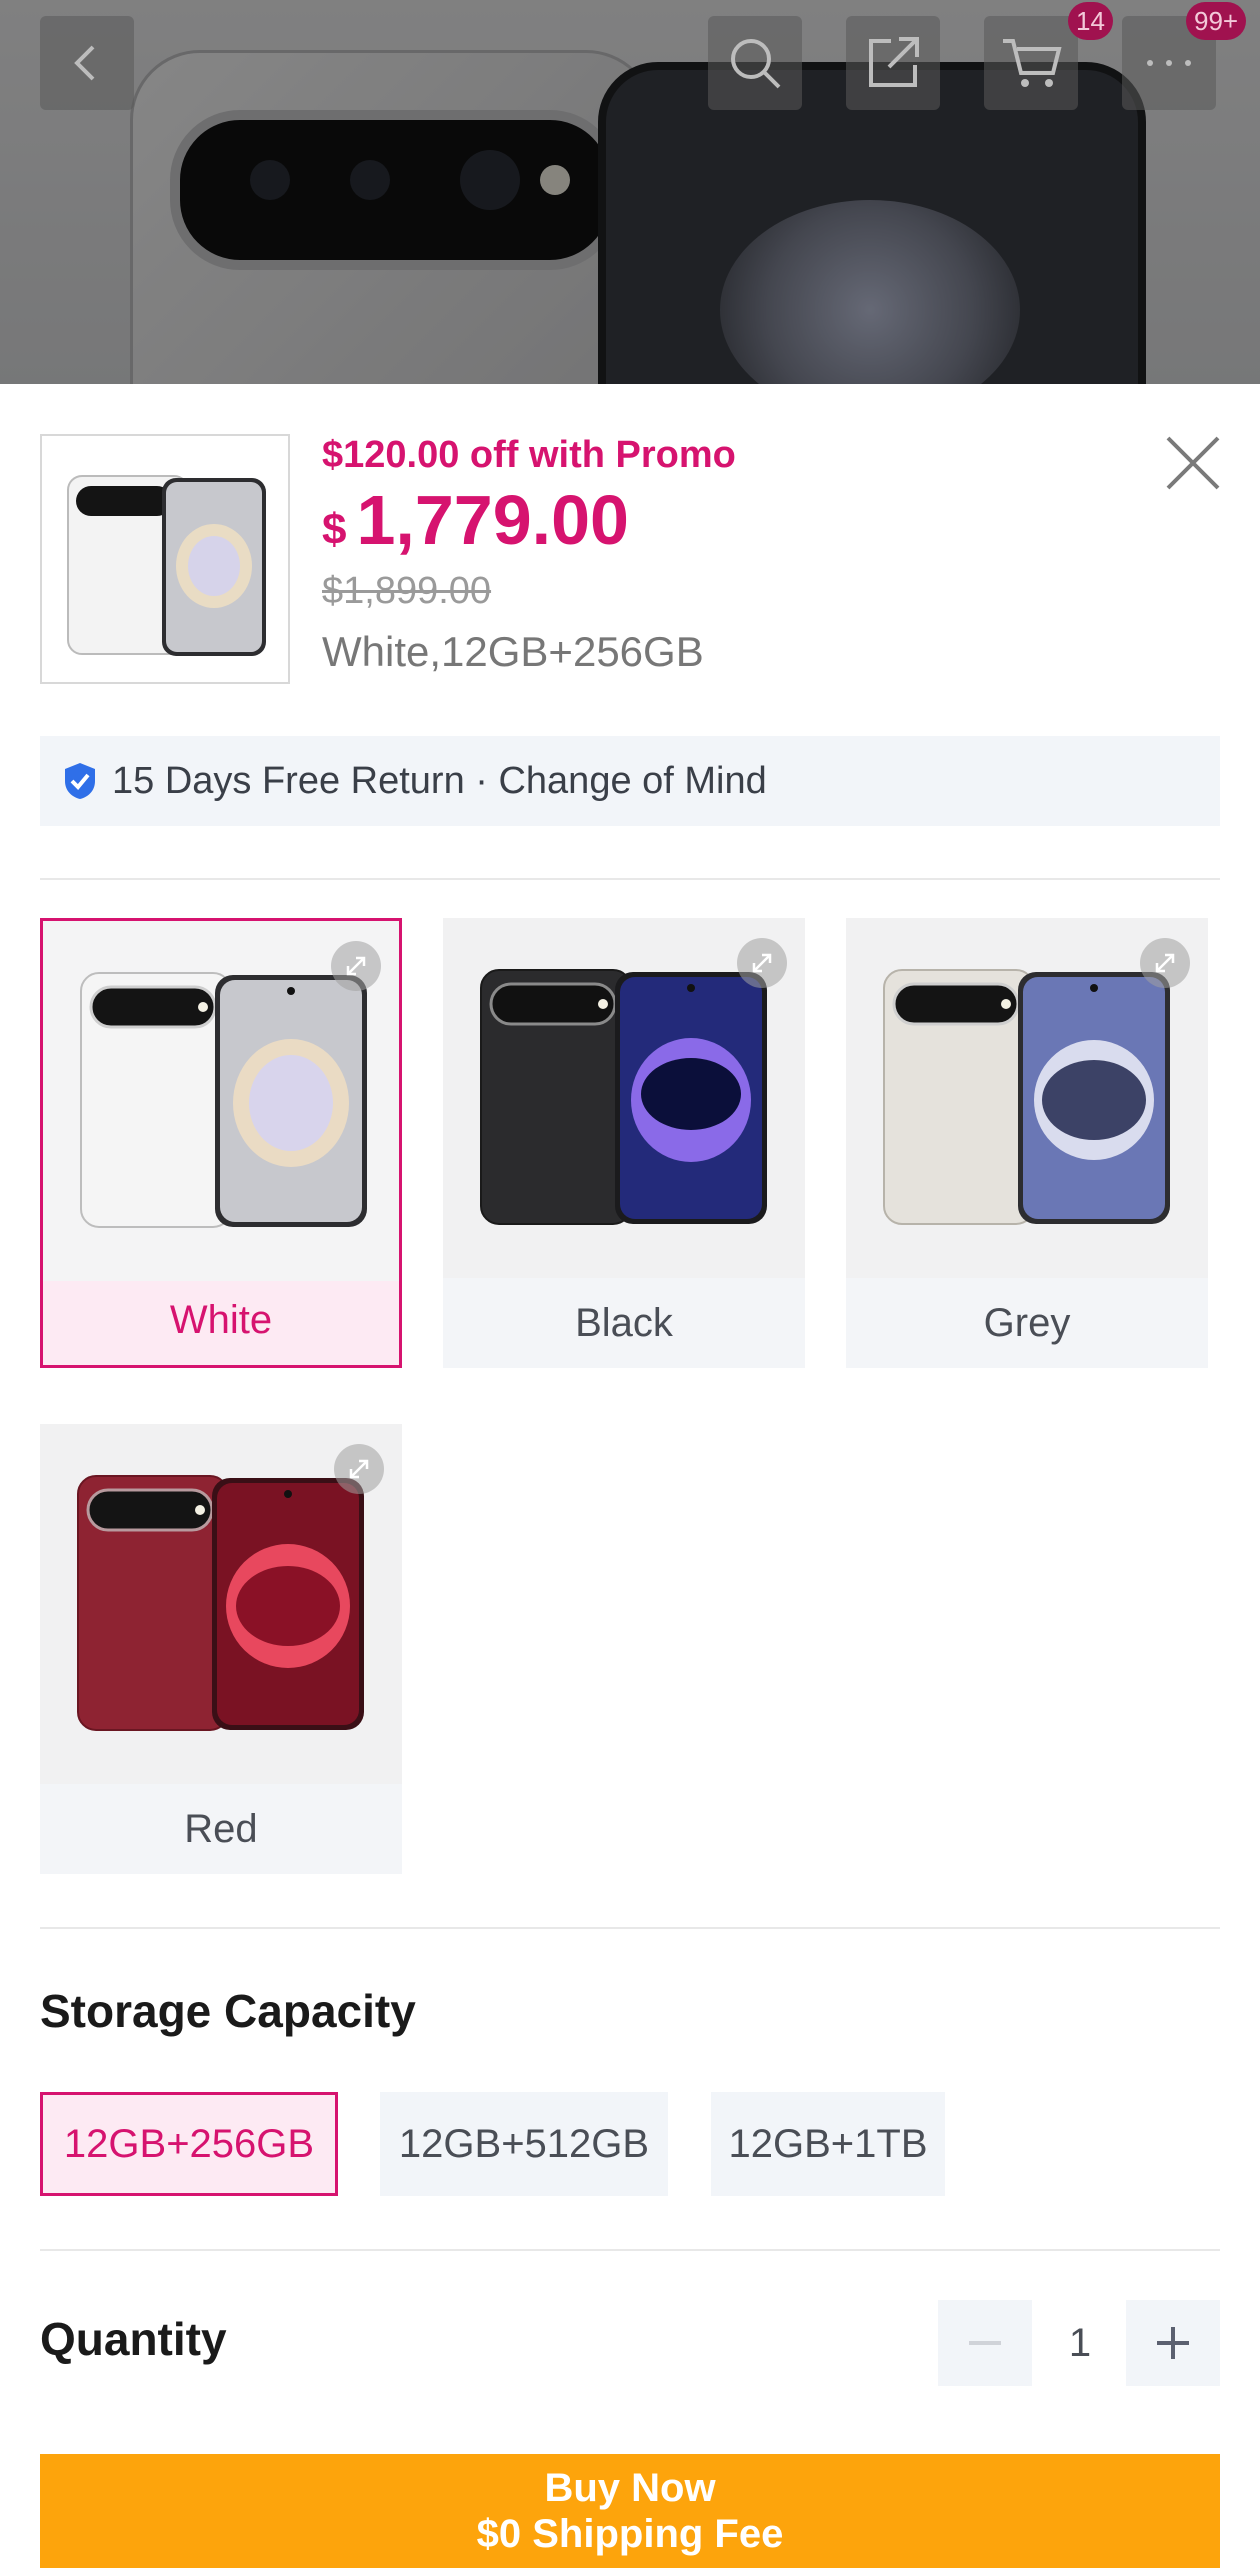 This screenshot has height=2568, width=1260. I want to click on color-label: Black, so click(624, 1322).